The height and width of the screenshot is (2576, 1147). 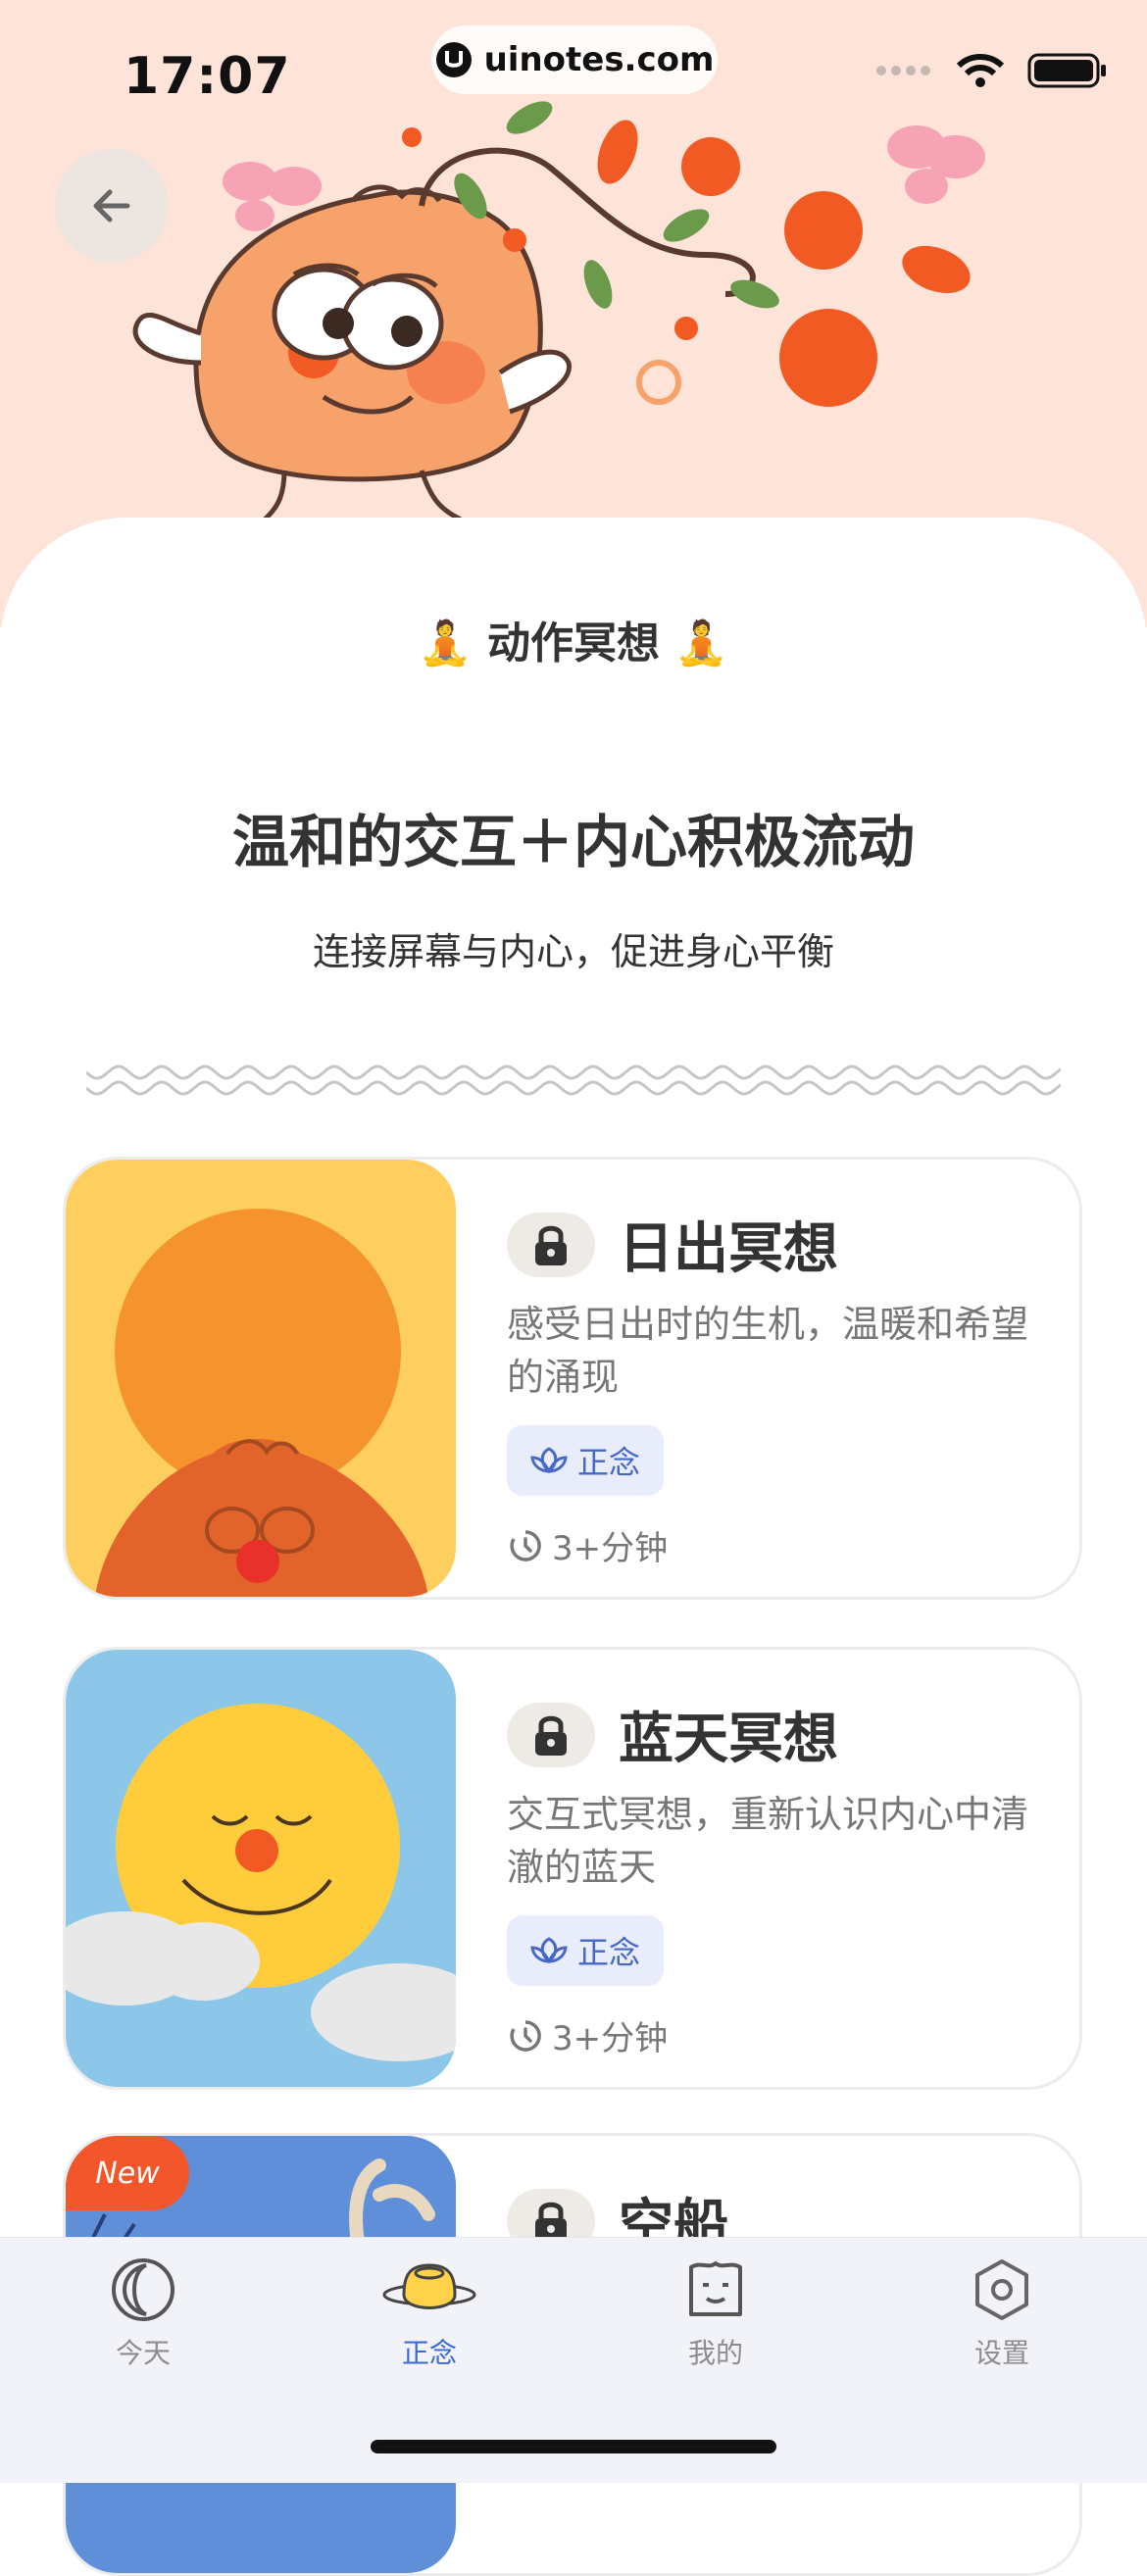 What do you see at coordinates (768, 1351) in the screenshot?
I see `card-description: 感受日出时的生机，温暖和希望的涌现` at bounding box center [768, 1351].